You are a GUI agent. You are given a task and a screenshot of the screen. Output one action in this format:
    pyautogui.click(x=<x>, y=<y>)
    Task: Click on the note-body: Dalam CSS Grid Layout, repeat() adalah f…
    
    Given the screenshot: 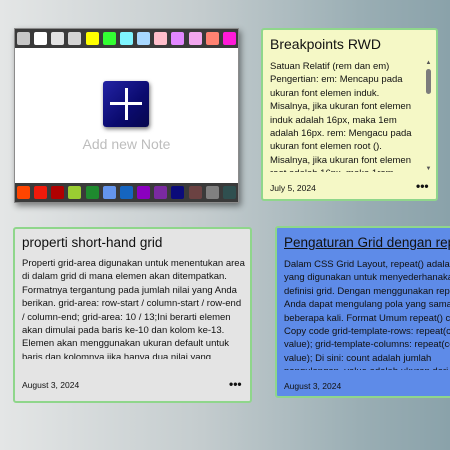 What is the action you would take?
    pyautogui.click(x=367, y=314)
    